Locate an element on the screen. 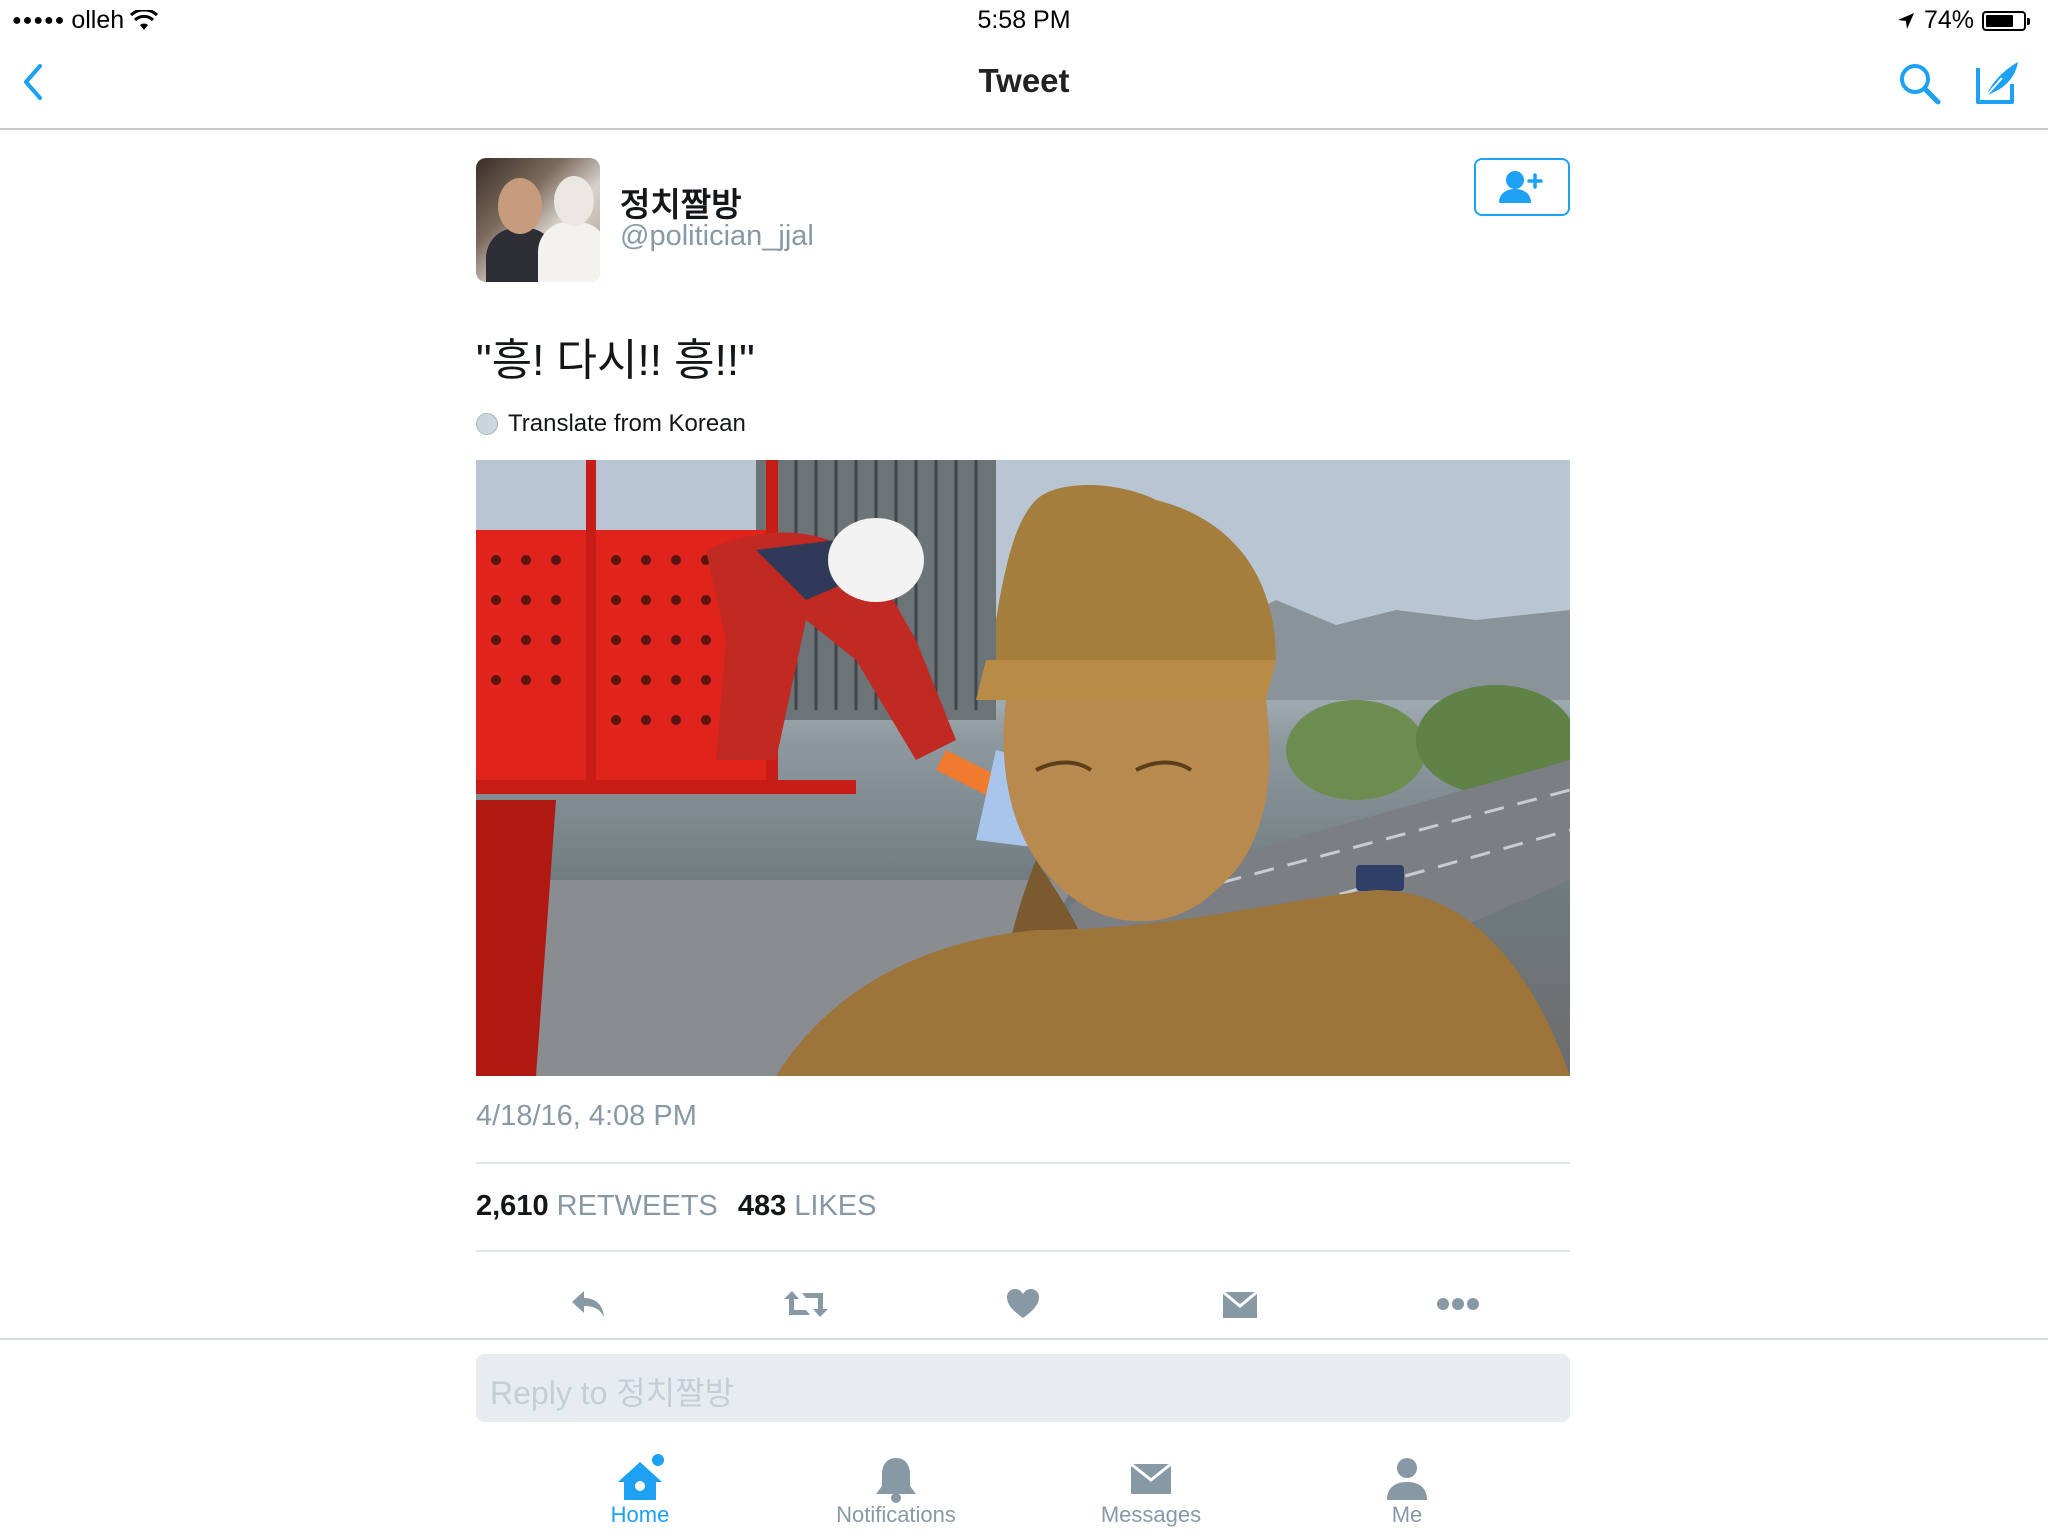 The image size is (2048, 1536). tab-bar: Home Notifications Messages Me is located at coordinates (1024, 1488).